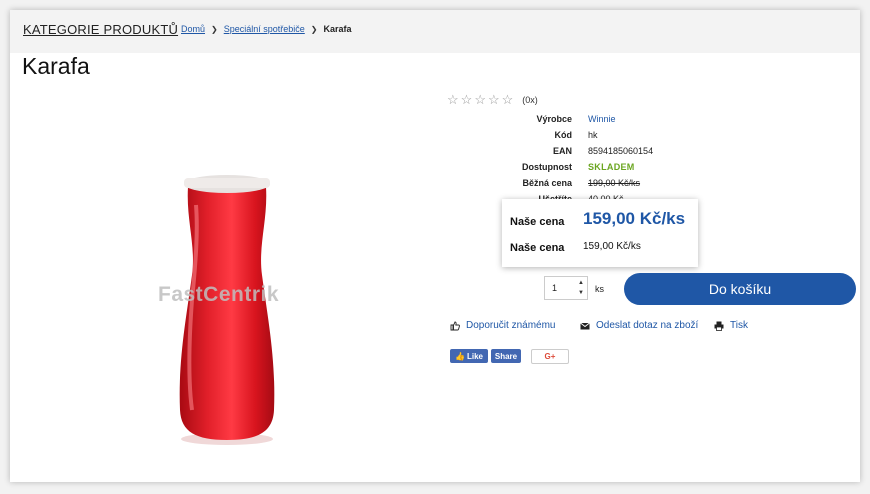 The height and width of the screenshot is (494, 870). Describe the element at coordinates (56, 66) in the screenshot. I see `page-title: Karafa` at that location.